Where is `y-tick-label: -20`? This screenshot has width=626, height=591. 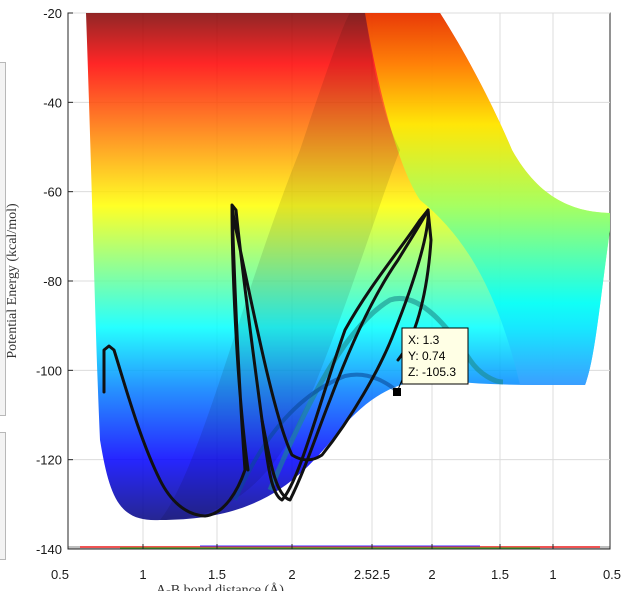
y-tick-label: -20 is located at coordinates (52, 13).